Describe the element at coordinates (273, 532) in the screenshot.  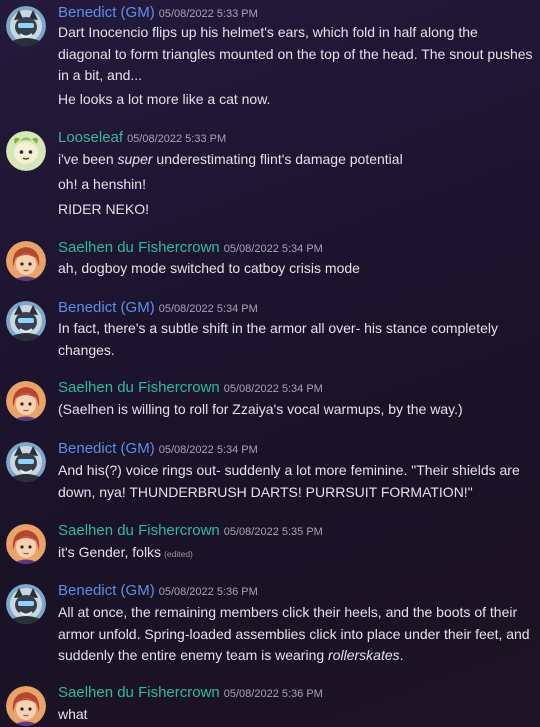
I see `timestamp: 05/08/2022 5:35 PM` at that location.